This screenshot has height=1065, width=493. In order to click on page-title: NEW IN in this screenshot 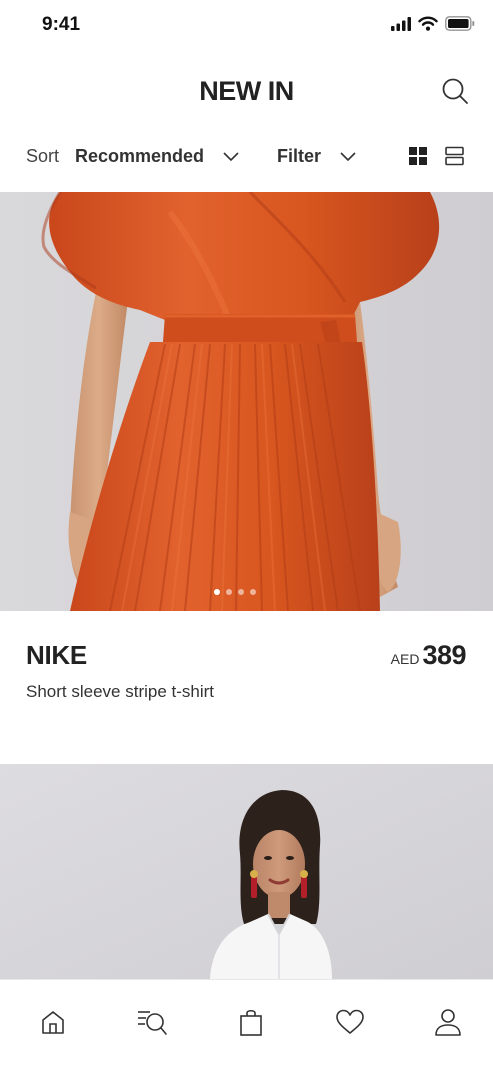, I will do `click(246, 91)`.